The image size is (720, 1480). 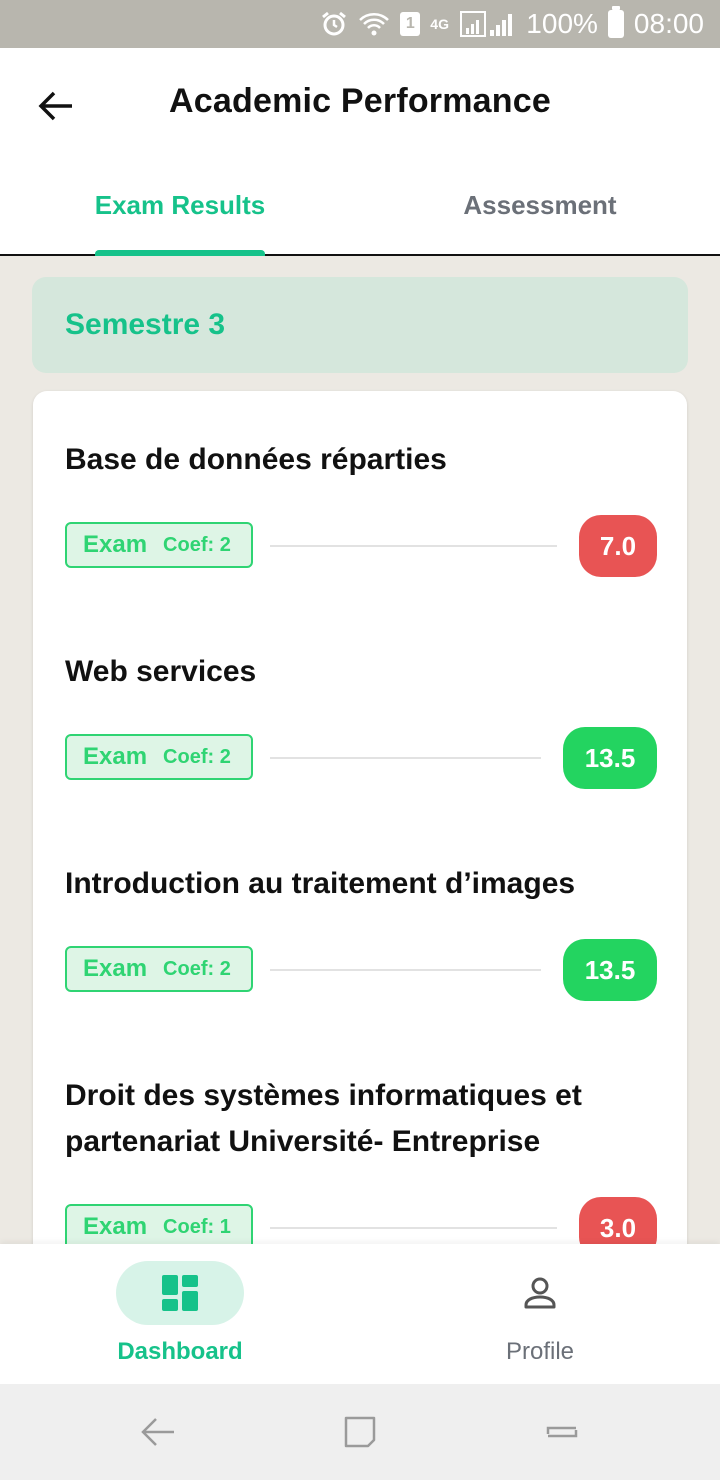 I want to click on tab-exam-results: Exam Results, so click(x=180, y=208).